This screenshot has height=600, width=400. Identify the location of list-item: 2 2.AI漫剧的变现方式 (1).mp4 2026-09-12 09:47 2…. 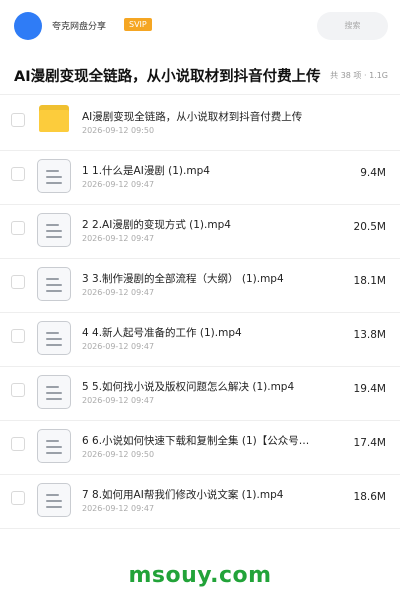
(200, 231).